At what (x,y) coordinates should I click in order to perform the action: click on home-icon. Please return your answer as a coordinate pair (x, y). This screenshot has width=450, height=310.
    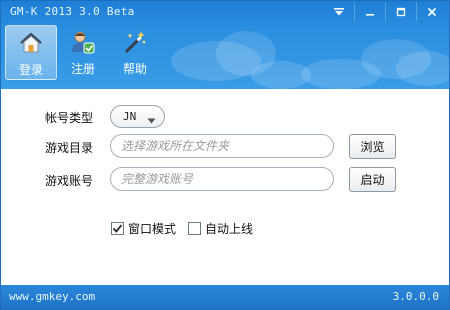
    Looking at the image, I should click on (31, 43).